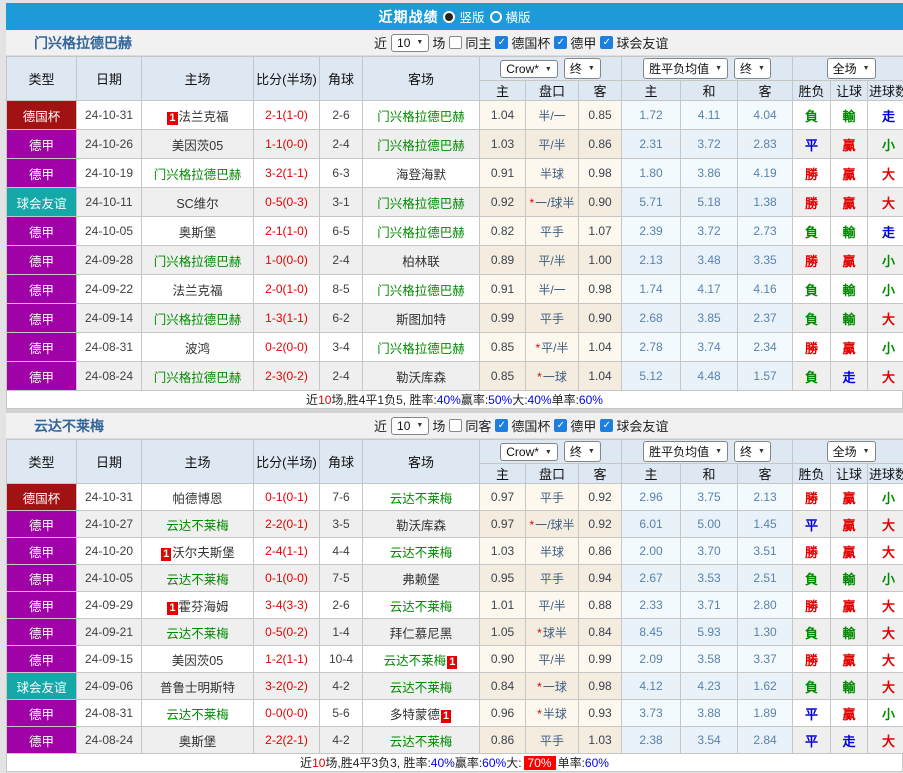 This screenshot has width=903, height=773. I want to click on asia-line: 平/半, so click(555, 347).